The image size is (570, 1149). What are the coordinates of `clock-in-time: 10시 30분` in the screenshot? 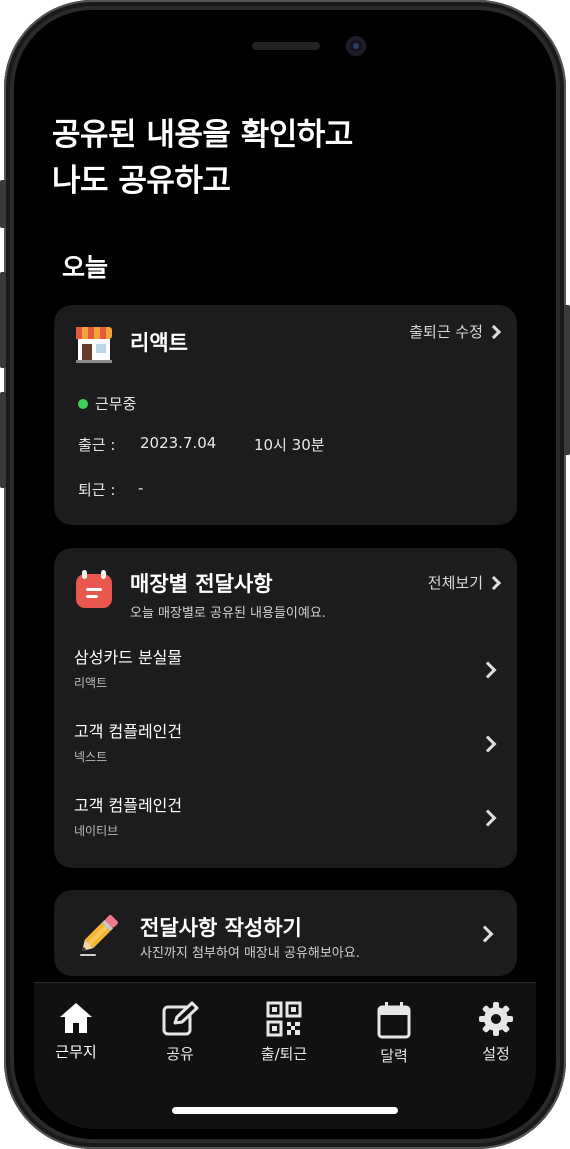 It's located at (289, 445).